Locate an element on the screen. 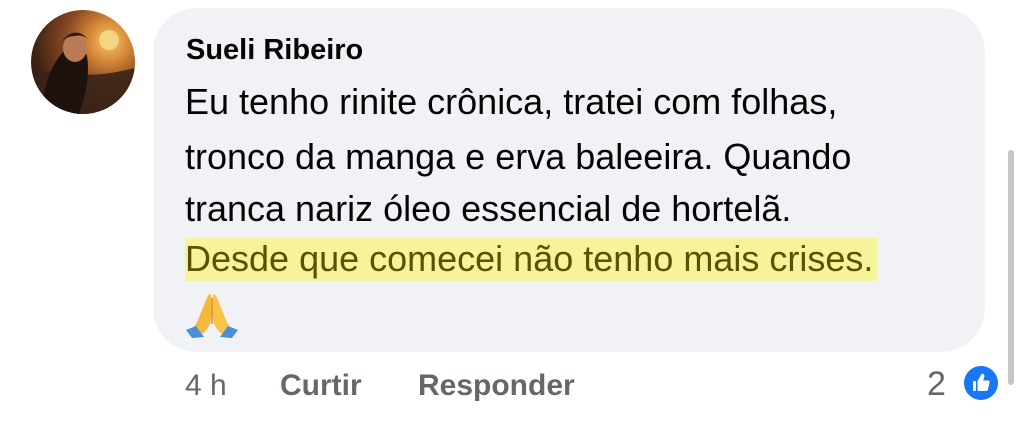  scrollbar is located at coordinates (1011, 267).